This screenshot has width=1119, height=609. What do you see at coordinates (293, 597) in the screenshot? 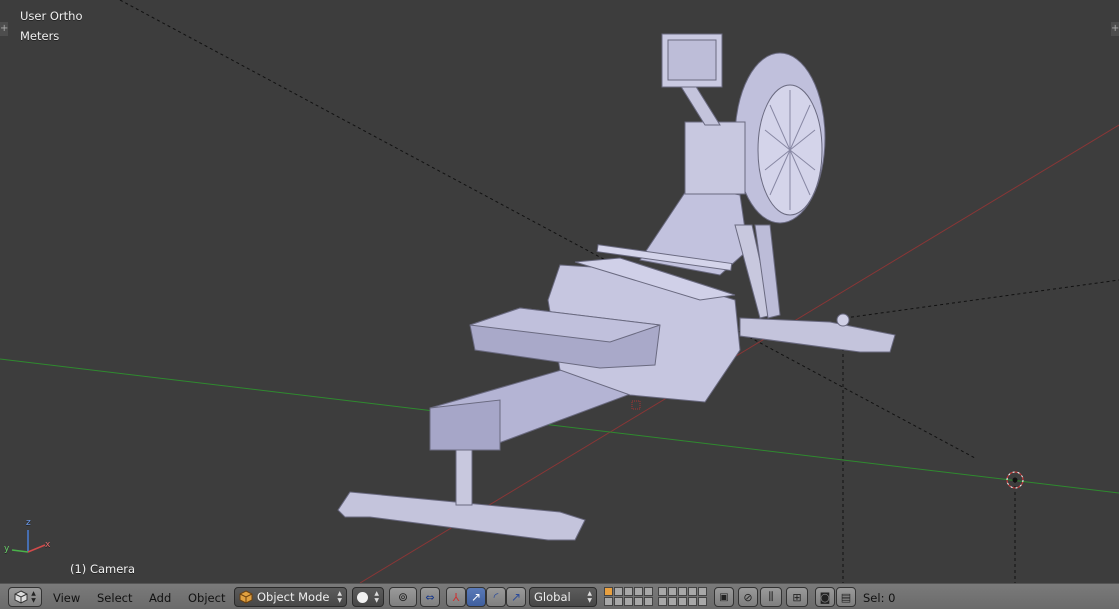
I see `mode-value: Object Mode` at bounding box center [293, 597].